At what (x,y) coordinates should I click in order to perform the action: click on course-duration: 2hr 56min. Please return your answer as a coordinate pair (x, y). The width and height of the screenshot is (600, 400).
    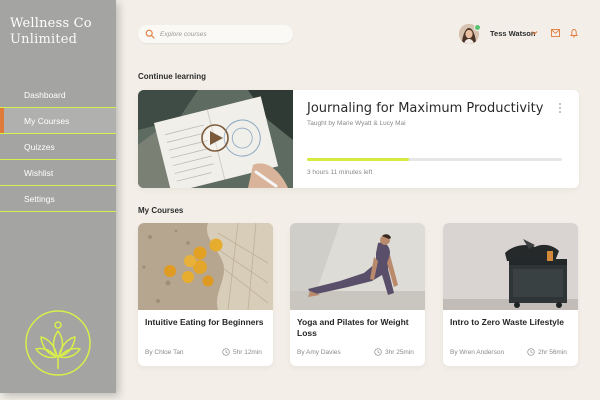
    Looking at the image, I should click on (552, 352).